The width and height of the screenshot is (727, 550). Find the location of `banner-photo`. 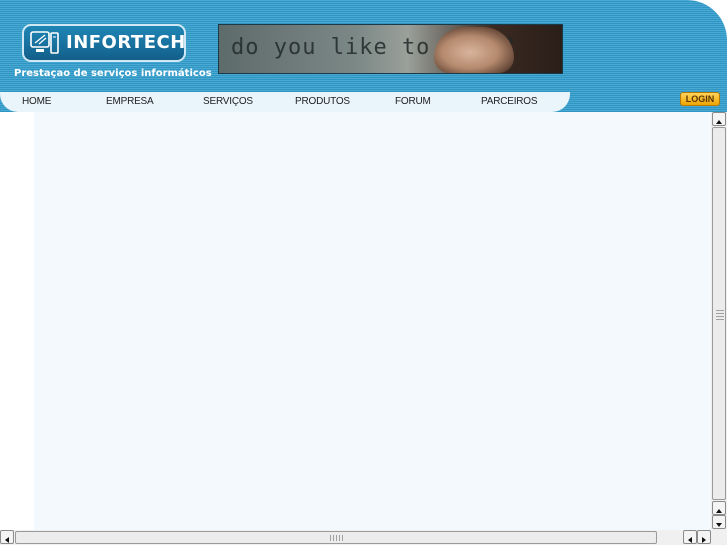

banner-photo is located at coordinates (474, 50).